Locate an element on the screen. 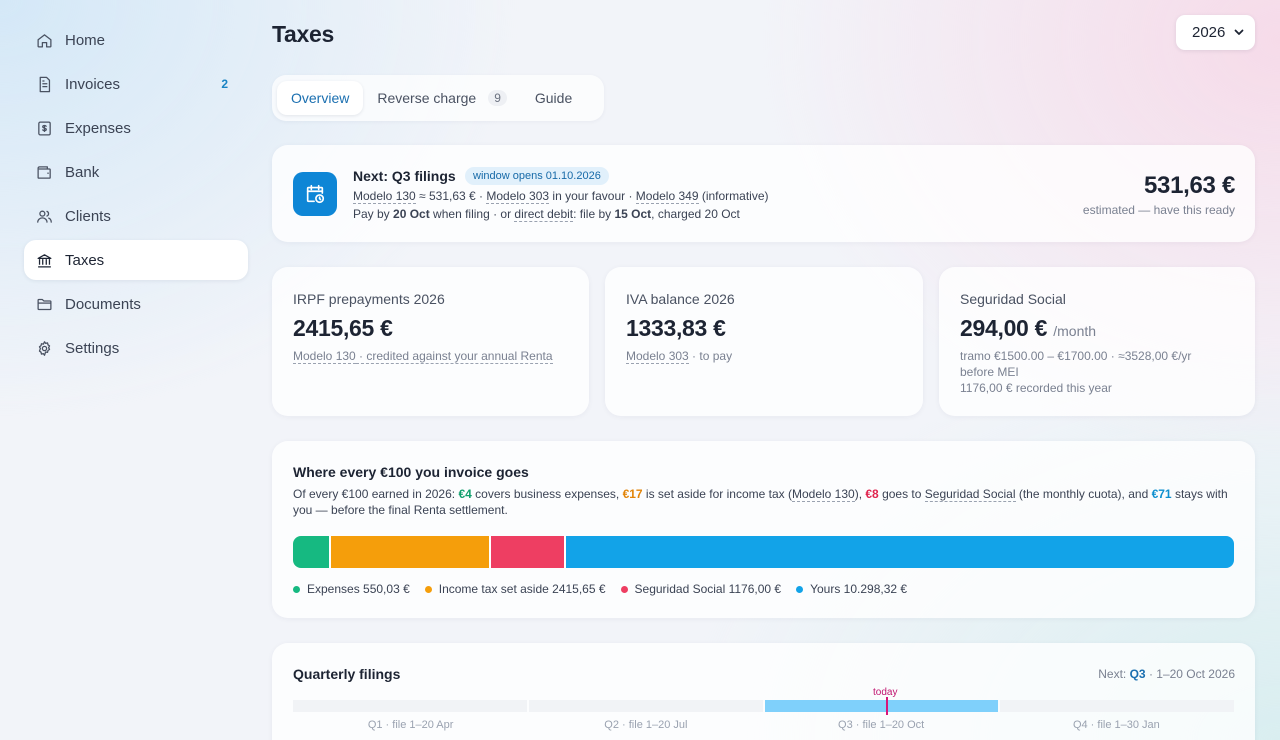 The width and height of the screenshot is (1280, 740). quarter-label: Q1 · file 1–20 Apr is located at coordinates (410, 725).